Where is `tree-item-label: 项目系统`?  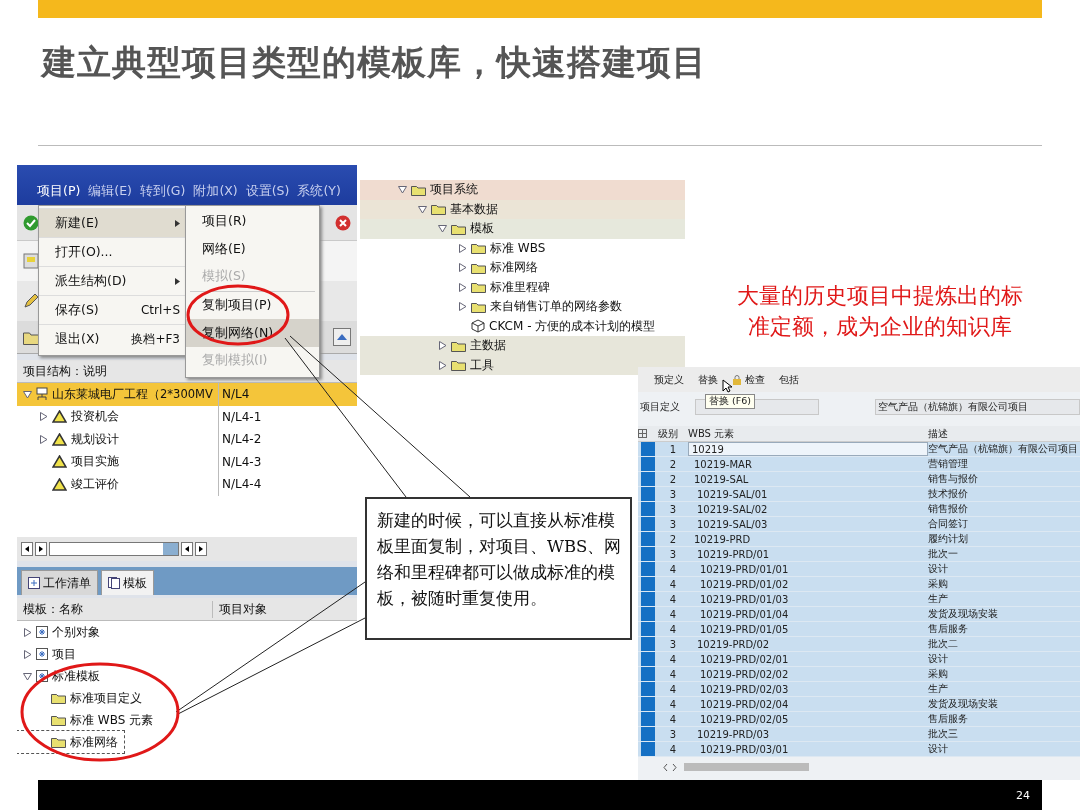
tree-item-label: 项目系统 is located at coordinates (454, 190).